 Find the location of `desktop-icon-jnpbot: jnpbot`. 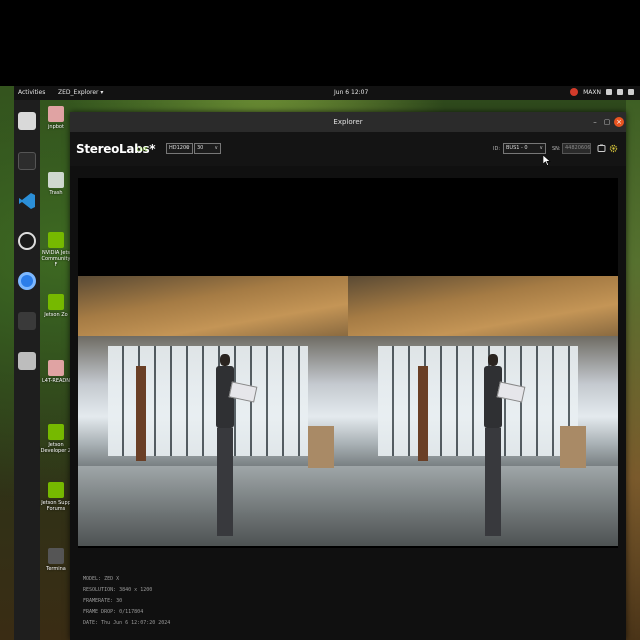

desktop-icon-jnpbot: jnpbot is located at coordinates (56, 118).